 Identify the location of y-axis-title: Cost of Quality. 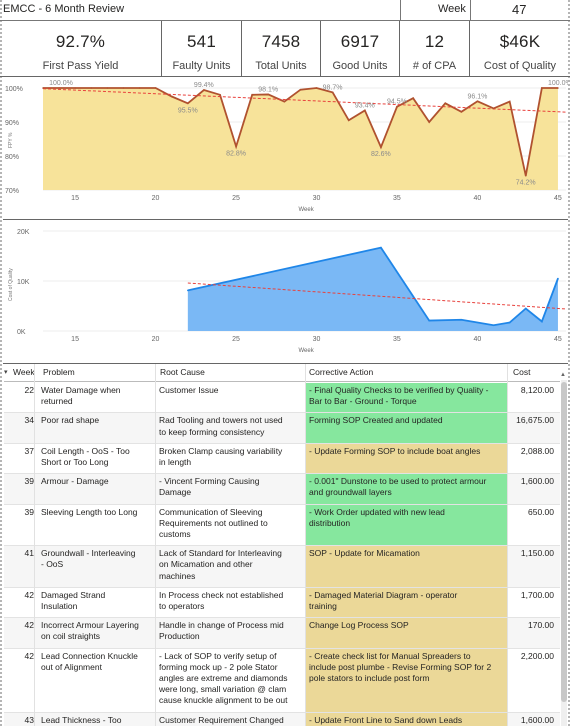
(11, 284).